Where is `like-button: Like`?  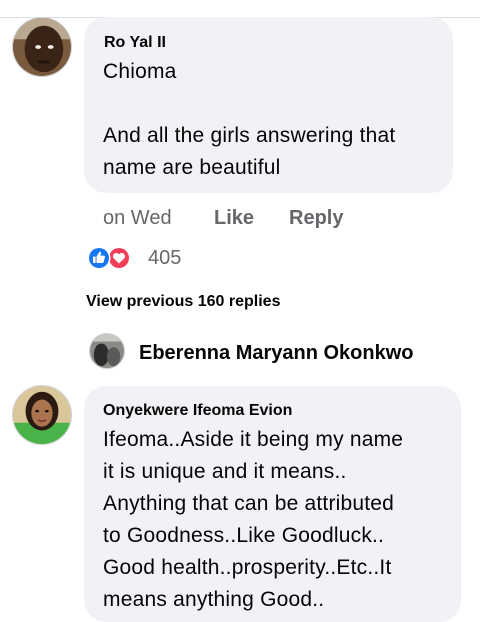
like-button: Like is located at coordinates (234, 218).